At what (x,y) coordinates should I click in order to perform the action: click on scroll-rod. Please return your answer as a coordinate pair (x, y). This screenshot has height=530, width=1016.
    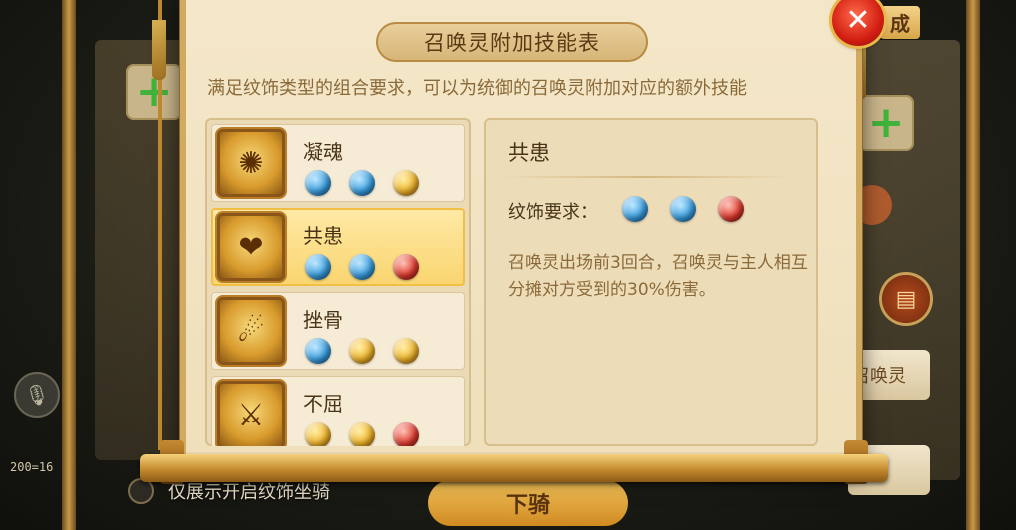
    Looking at the image, I should click on (514, 468).